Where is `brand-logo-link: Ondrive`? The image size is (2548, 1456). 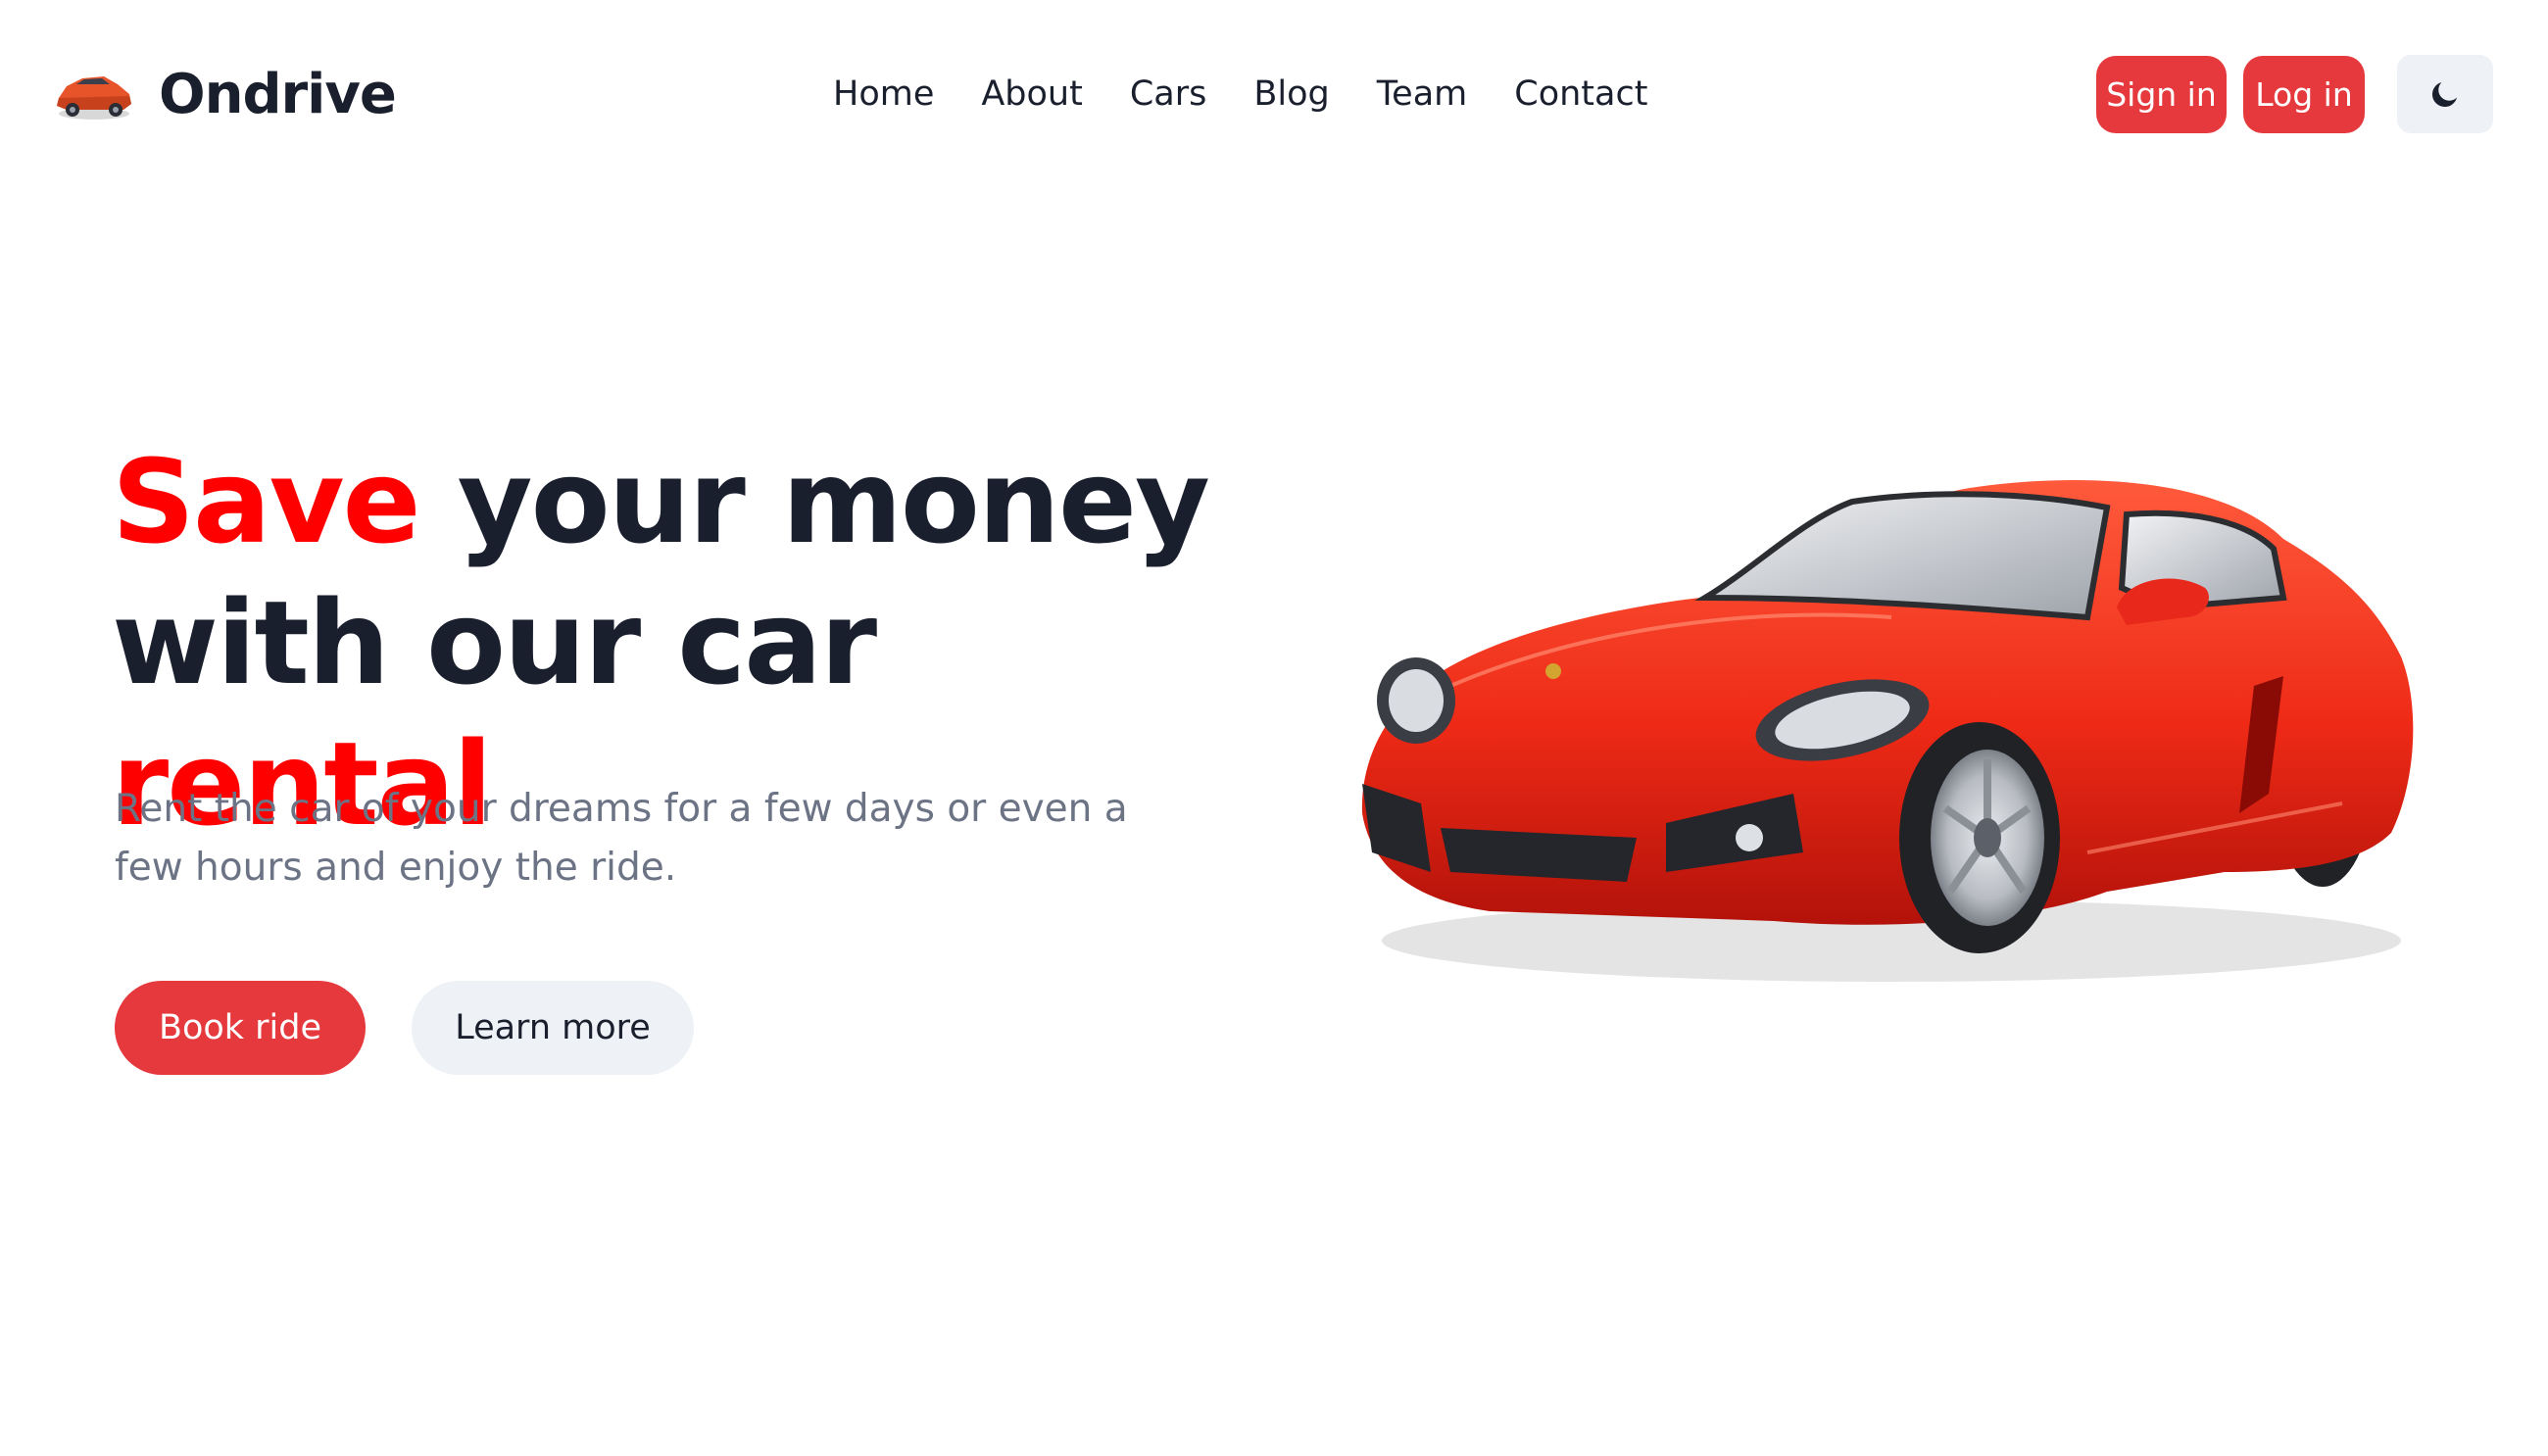 brand-logo-link: Ondrive is located at coordinates (225, 94).